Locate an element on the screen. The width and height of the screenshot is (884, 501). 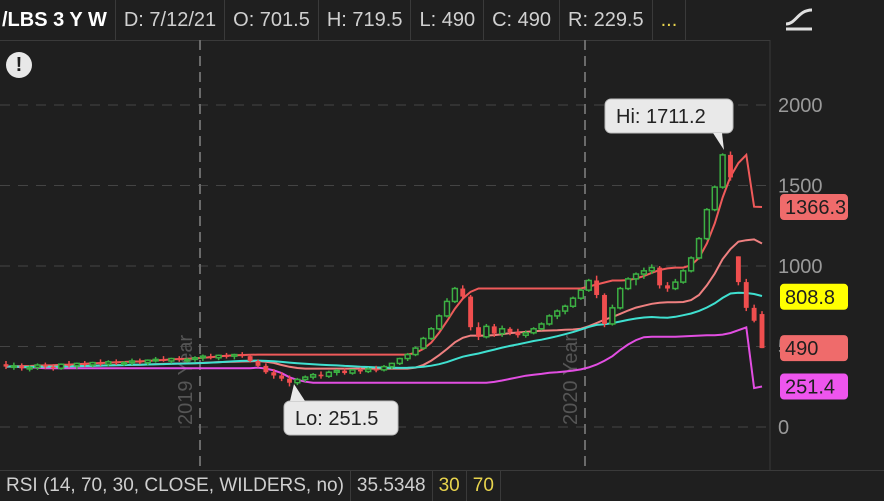
y-tick-label: 2000 is located at coordinates (800, 106).